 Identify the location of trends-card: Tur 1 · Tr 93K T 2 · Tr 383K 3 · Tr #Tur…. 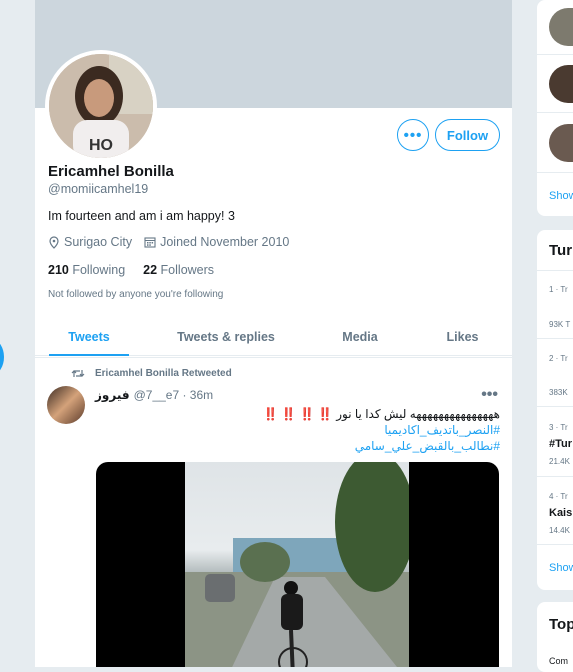
(555, 410).